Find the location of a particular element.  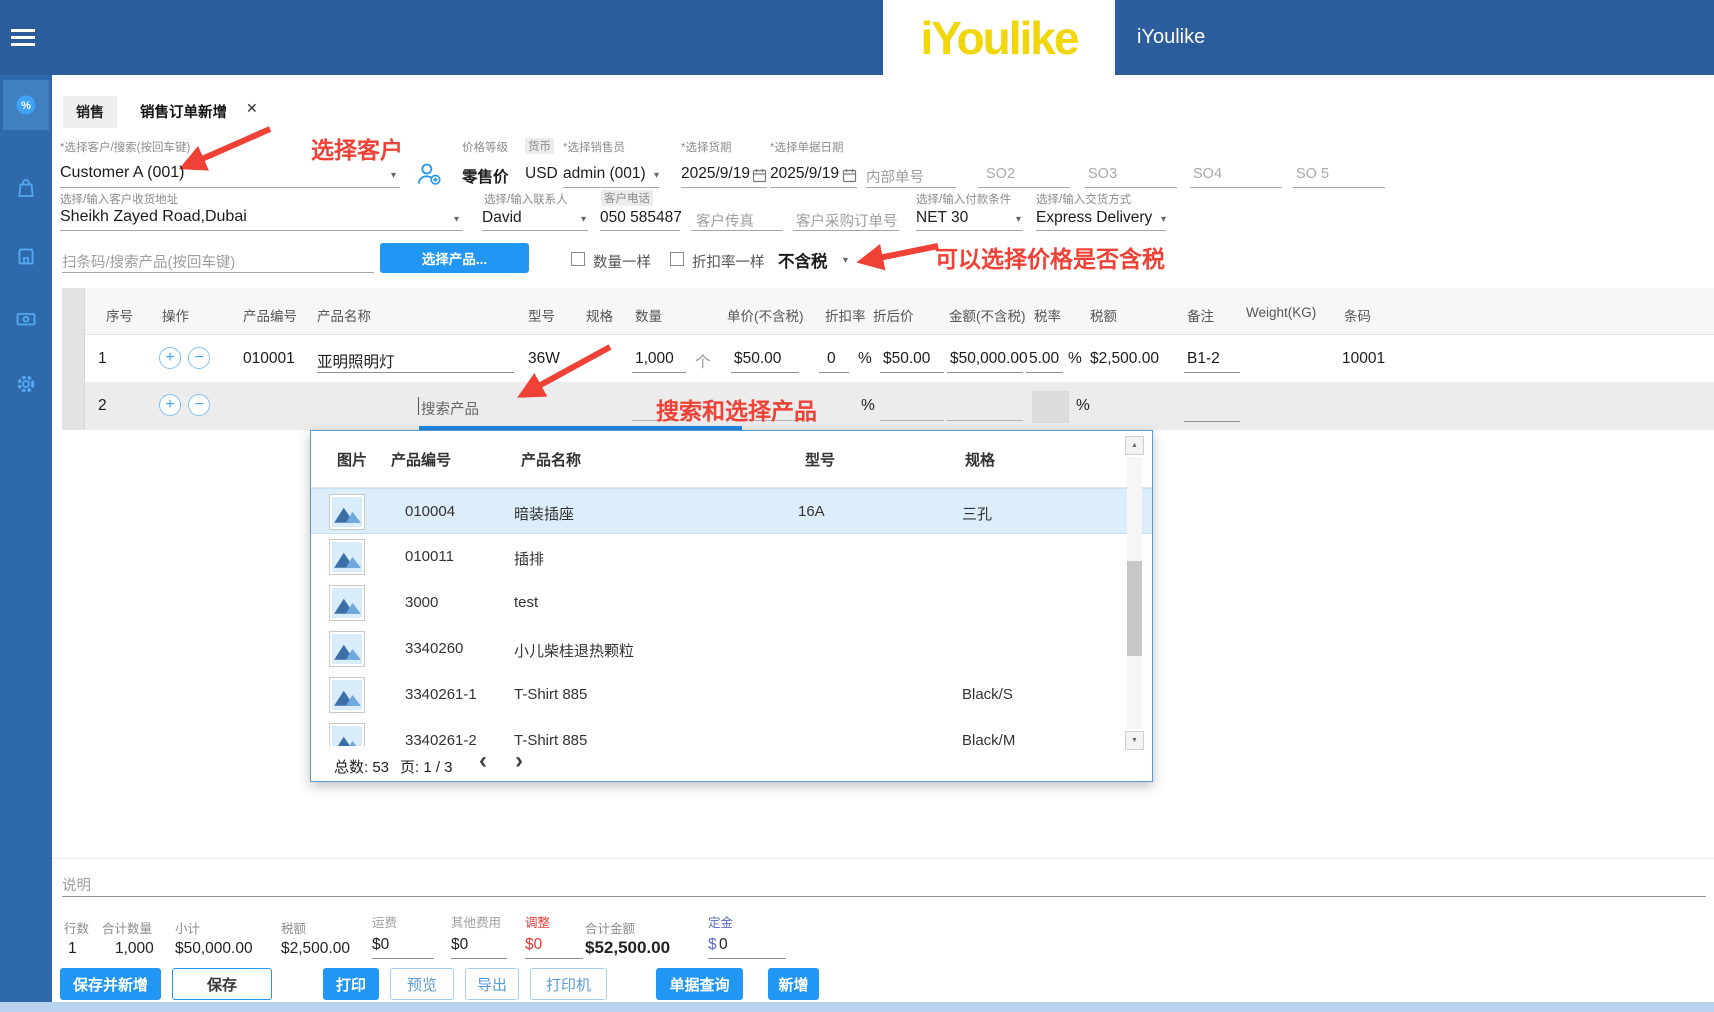

col-header: 金额(不含税) is located at coordinates (987, 316).